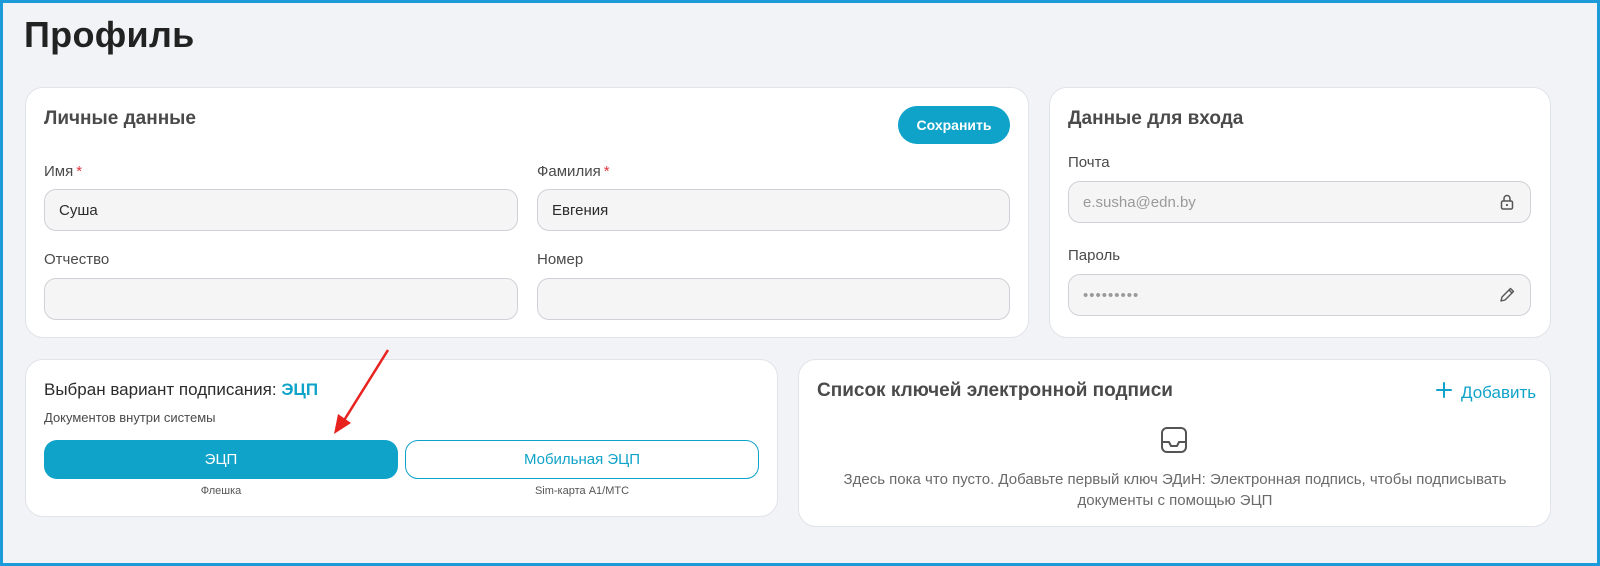 The width and height of the screenshot is (1600, 566). I want to click on email-label: Почта, so click(1089, 162).